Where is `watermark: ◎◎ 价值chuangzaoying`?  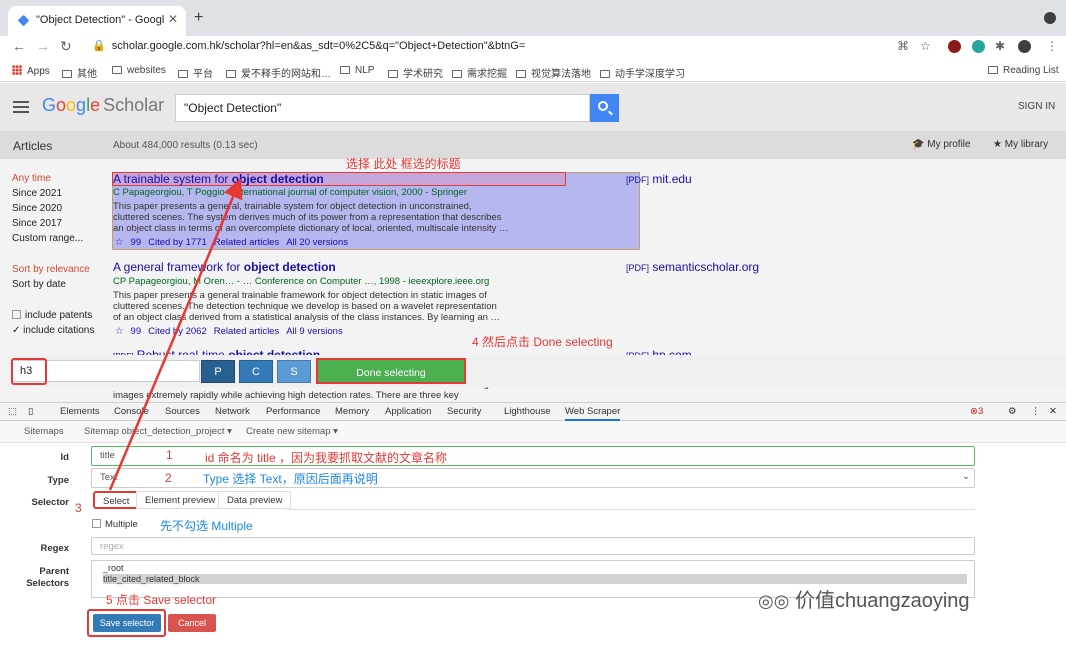 watermark: ◎◎ 价值chuangzaoying is located at coordinates (864, 601).